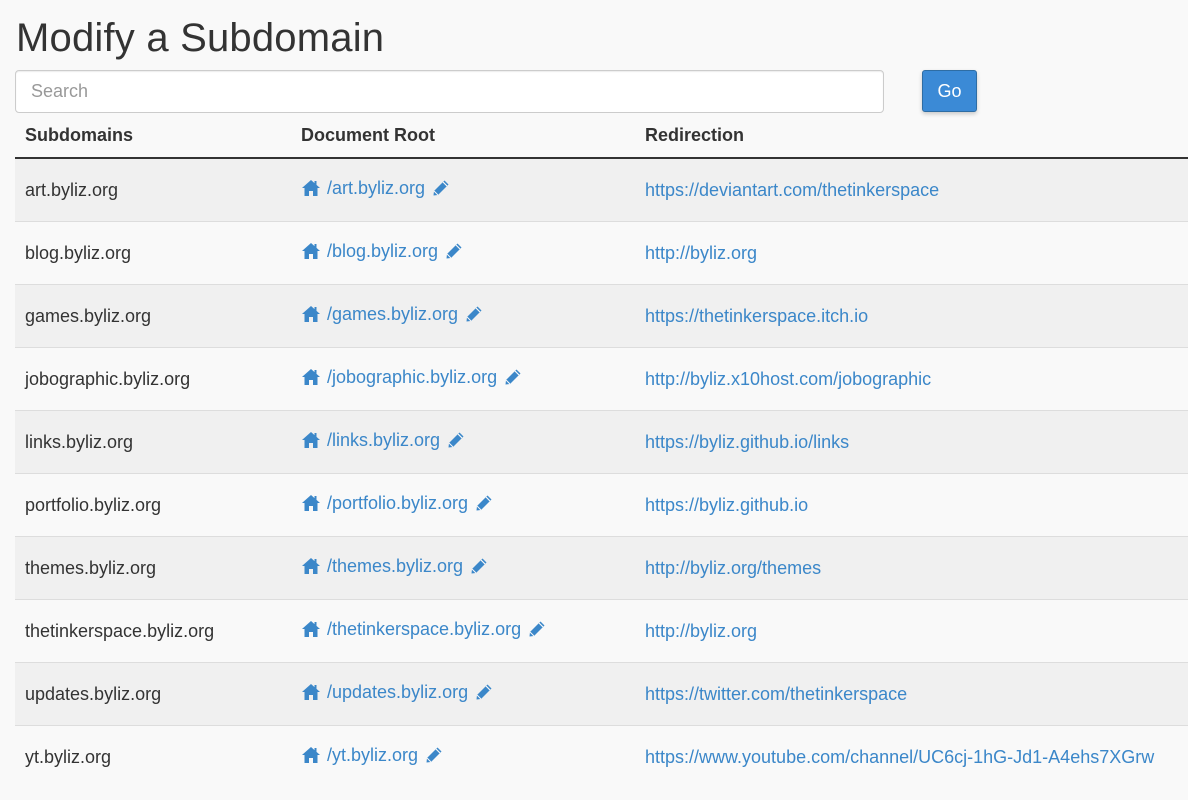 This screenshot has height=800, width=1188. Describe the element at coordinates (776, 694) in the screenshot. I see `redirection-link: https://twitter.com/thetinkerspace` at that location.